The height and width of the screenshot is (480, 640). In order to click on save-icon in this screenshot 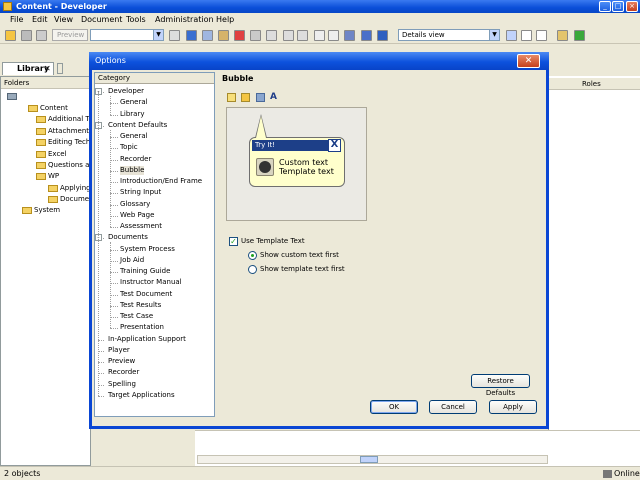, I will do `click(26, 35)`.